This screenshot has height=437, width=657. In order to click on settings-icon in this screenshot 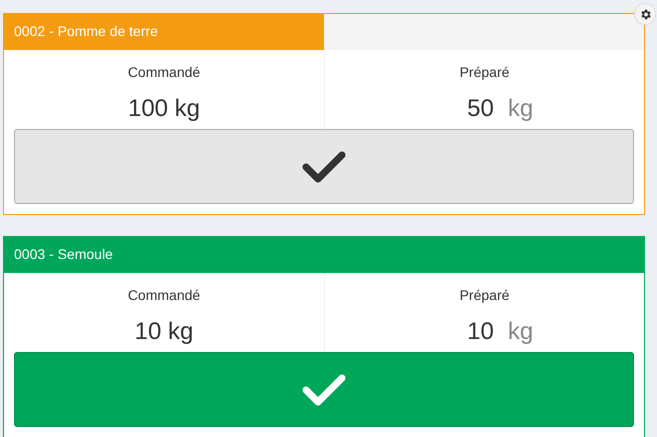, I will do `click(645, 14)`.